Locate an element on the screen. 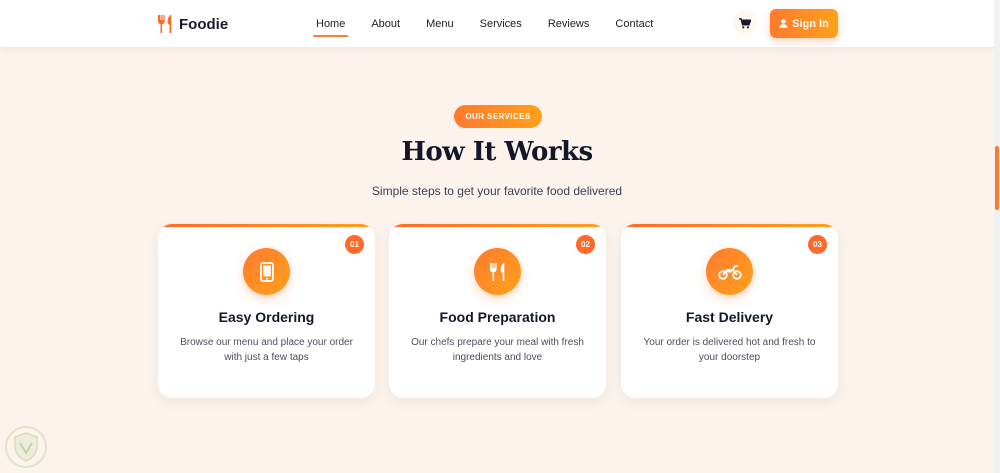 Image resolution: width=1000 pixels, height=473 pixels. scrollbar-thumb is located at coordinates (997, 178).